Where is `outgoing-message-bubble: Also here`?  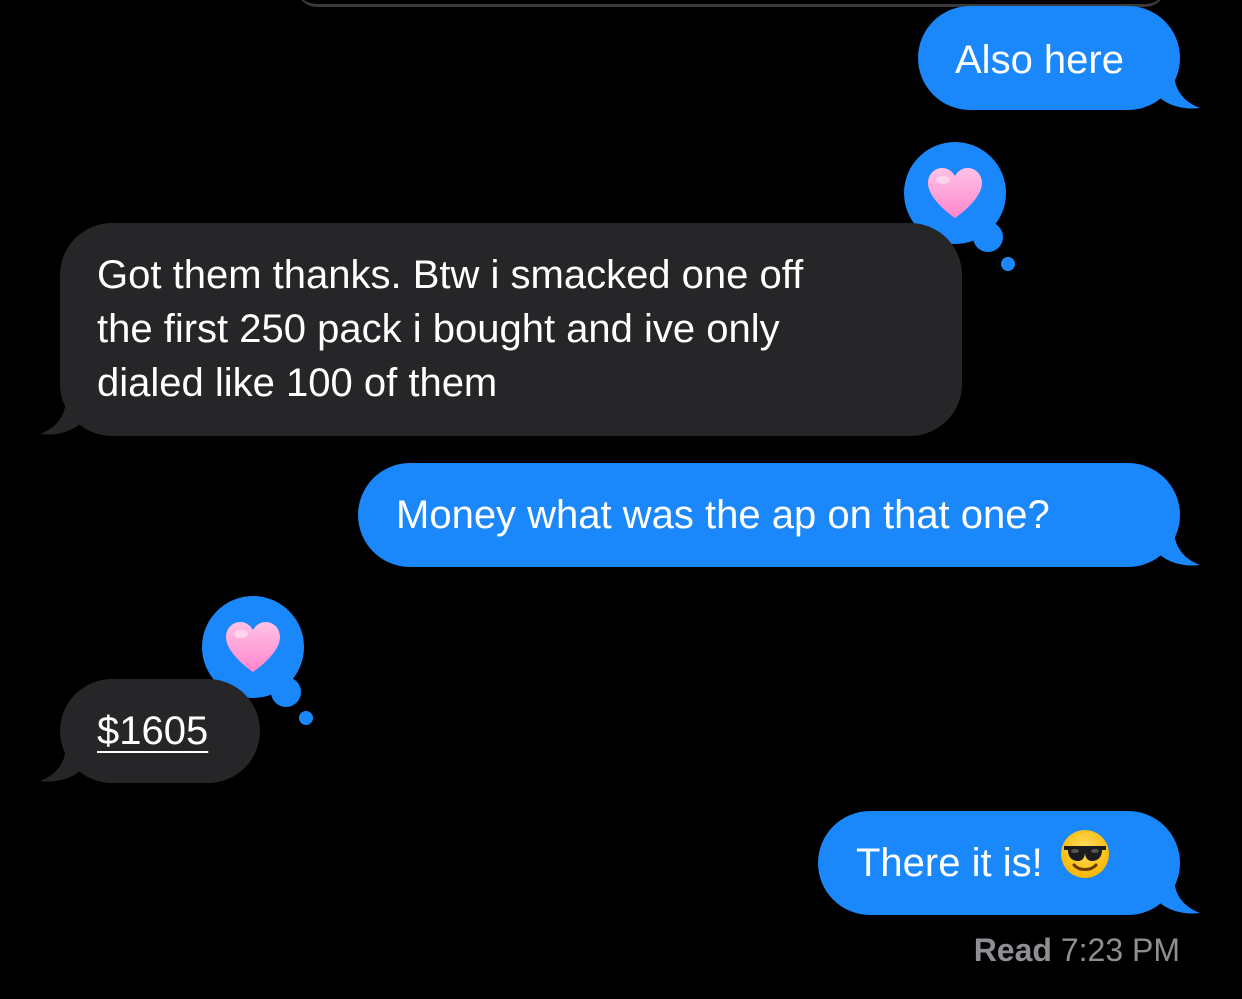
outgoing-message-bubble: Also here is located at coordinates (1059, 58).